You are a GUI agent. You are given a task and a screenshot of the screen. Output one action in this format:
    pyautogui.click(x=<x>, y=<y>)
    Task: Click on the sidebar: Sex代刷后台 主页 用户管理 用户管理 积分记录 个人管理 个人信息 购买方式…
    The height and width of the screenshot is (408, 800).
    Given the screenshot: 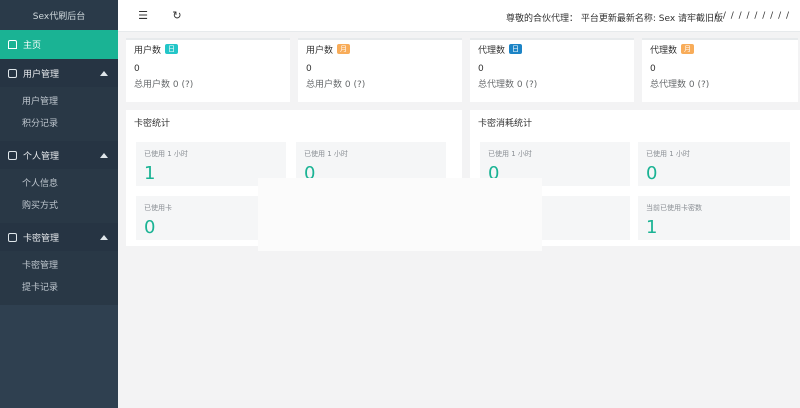 What is the action you would take?
    pyautogui.click(x=59, y=204)
    